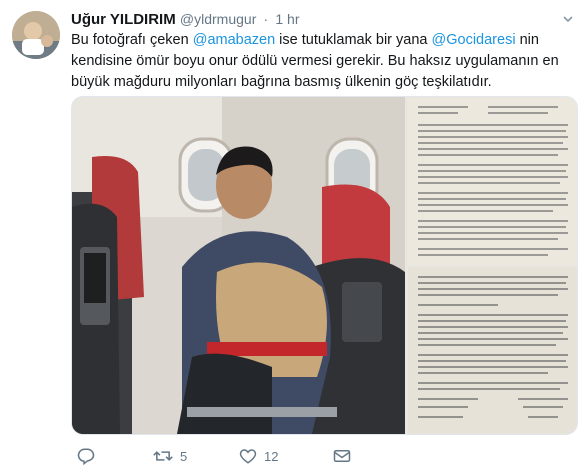  I want to click on avatar, so click(36, 35).